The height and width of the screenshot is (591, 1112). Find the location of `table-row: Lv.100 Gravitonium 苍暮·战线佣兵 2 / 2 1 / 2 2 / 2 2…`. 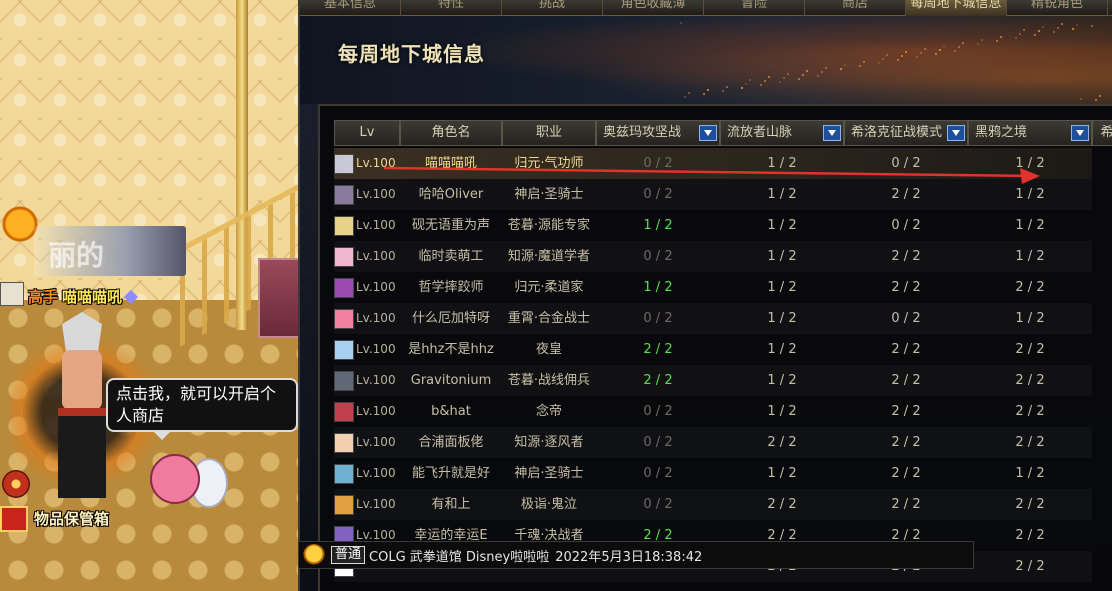

table-row: Lv.100 Gravitonium 苍暮·战线佣兵 2 / 2 1 / 2 2 / 2 2… is located at coordinates (713, 380).